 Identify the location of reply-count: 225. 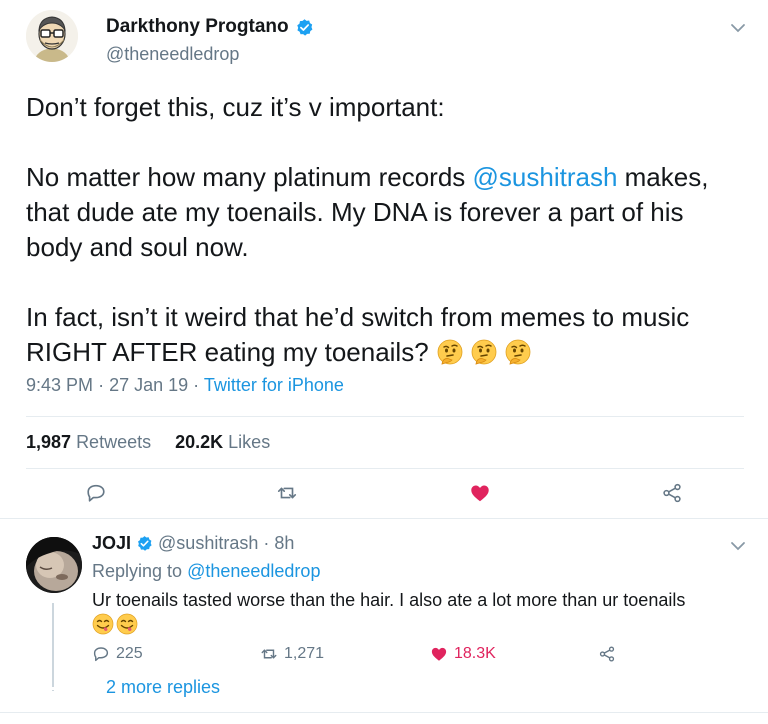
(129, 653).